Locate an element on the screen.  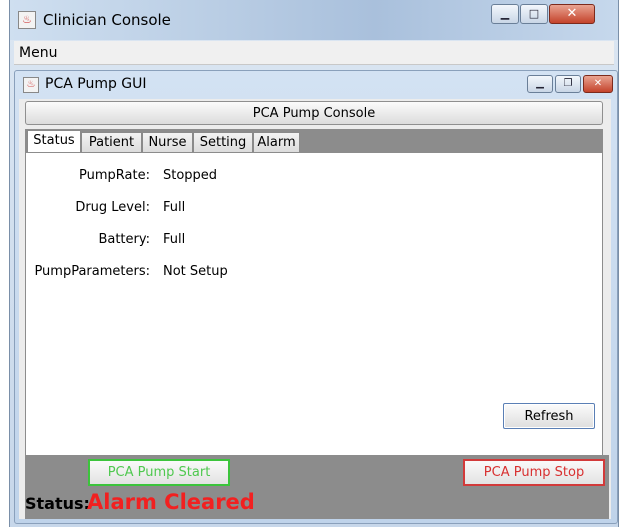
inner-window-title: PCA Pump GUI is located at coordinates (96, 84).